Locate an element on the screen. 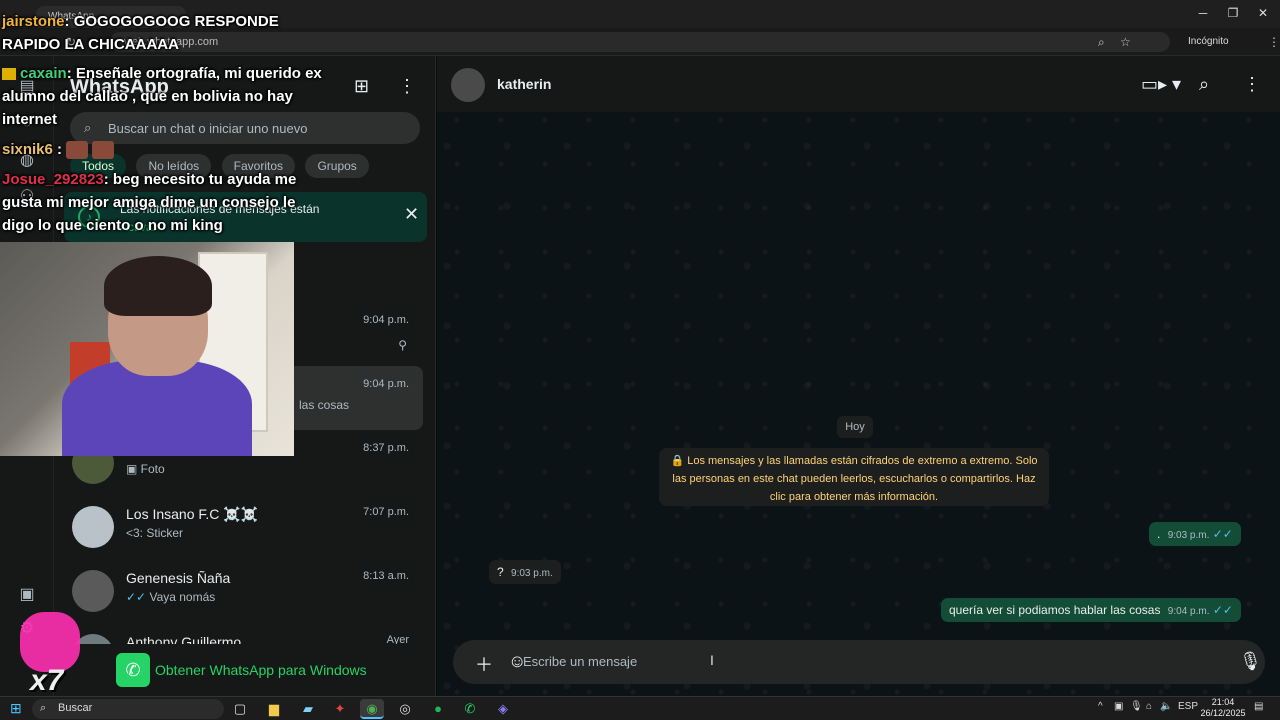 Image resolution: width=1280 pixels, height=720 pixels. taskbar-clock: 21:04 26/12/2025 is located at coordinates (1223, 708).